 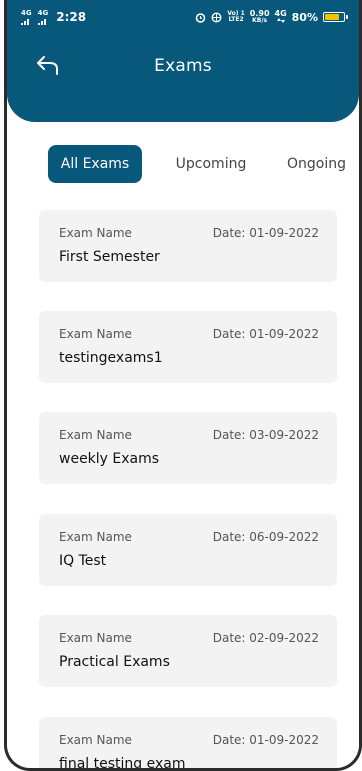 I want to click on volte-indicator: Vo) 1 LTE2, so click(x=235, y=17).